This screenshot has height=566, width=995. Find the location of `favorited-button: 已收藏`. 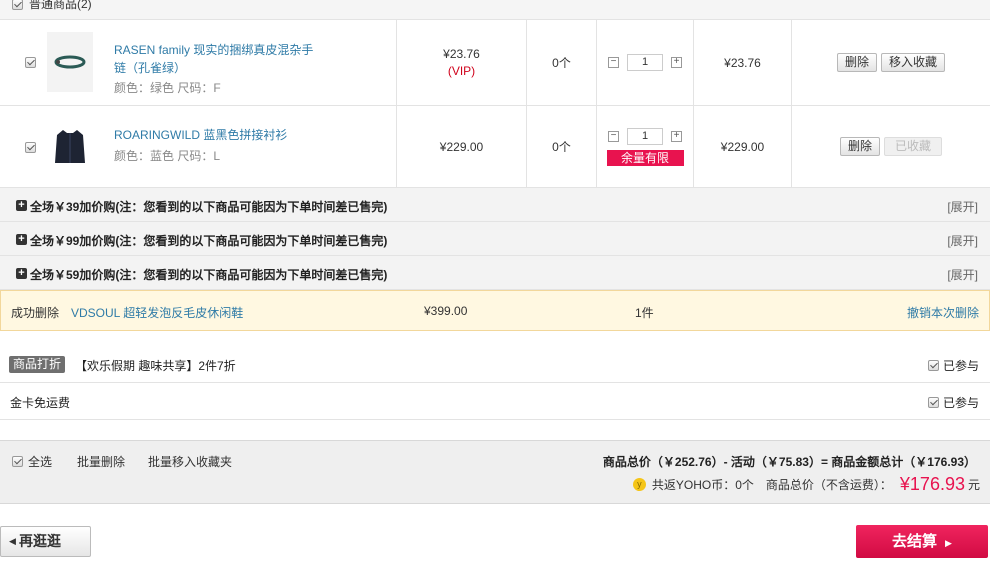

favorited-button: 已收藏 is located at coordinates (913, 146).